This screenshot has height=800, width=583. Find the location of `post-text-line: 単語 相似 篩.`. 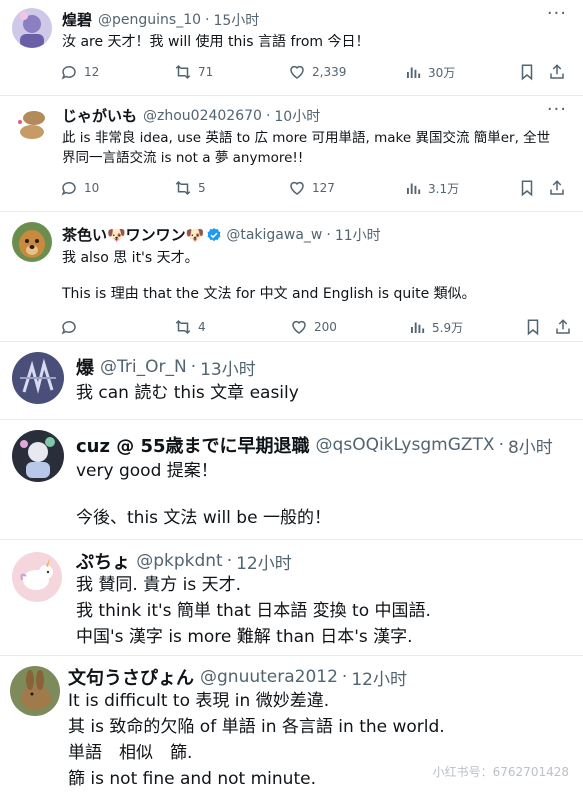

post-text-line: 単語 相似 篩. is located at coordinates (130, 753).